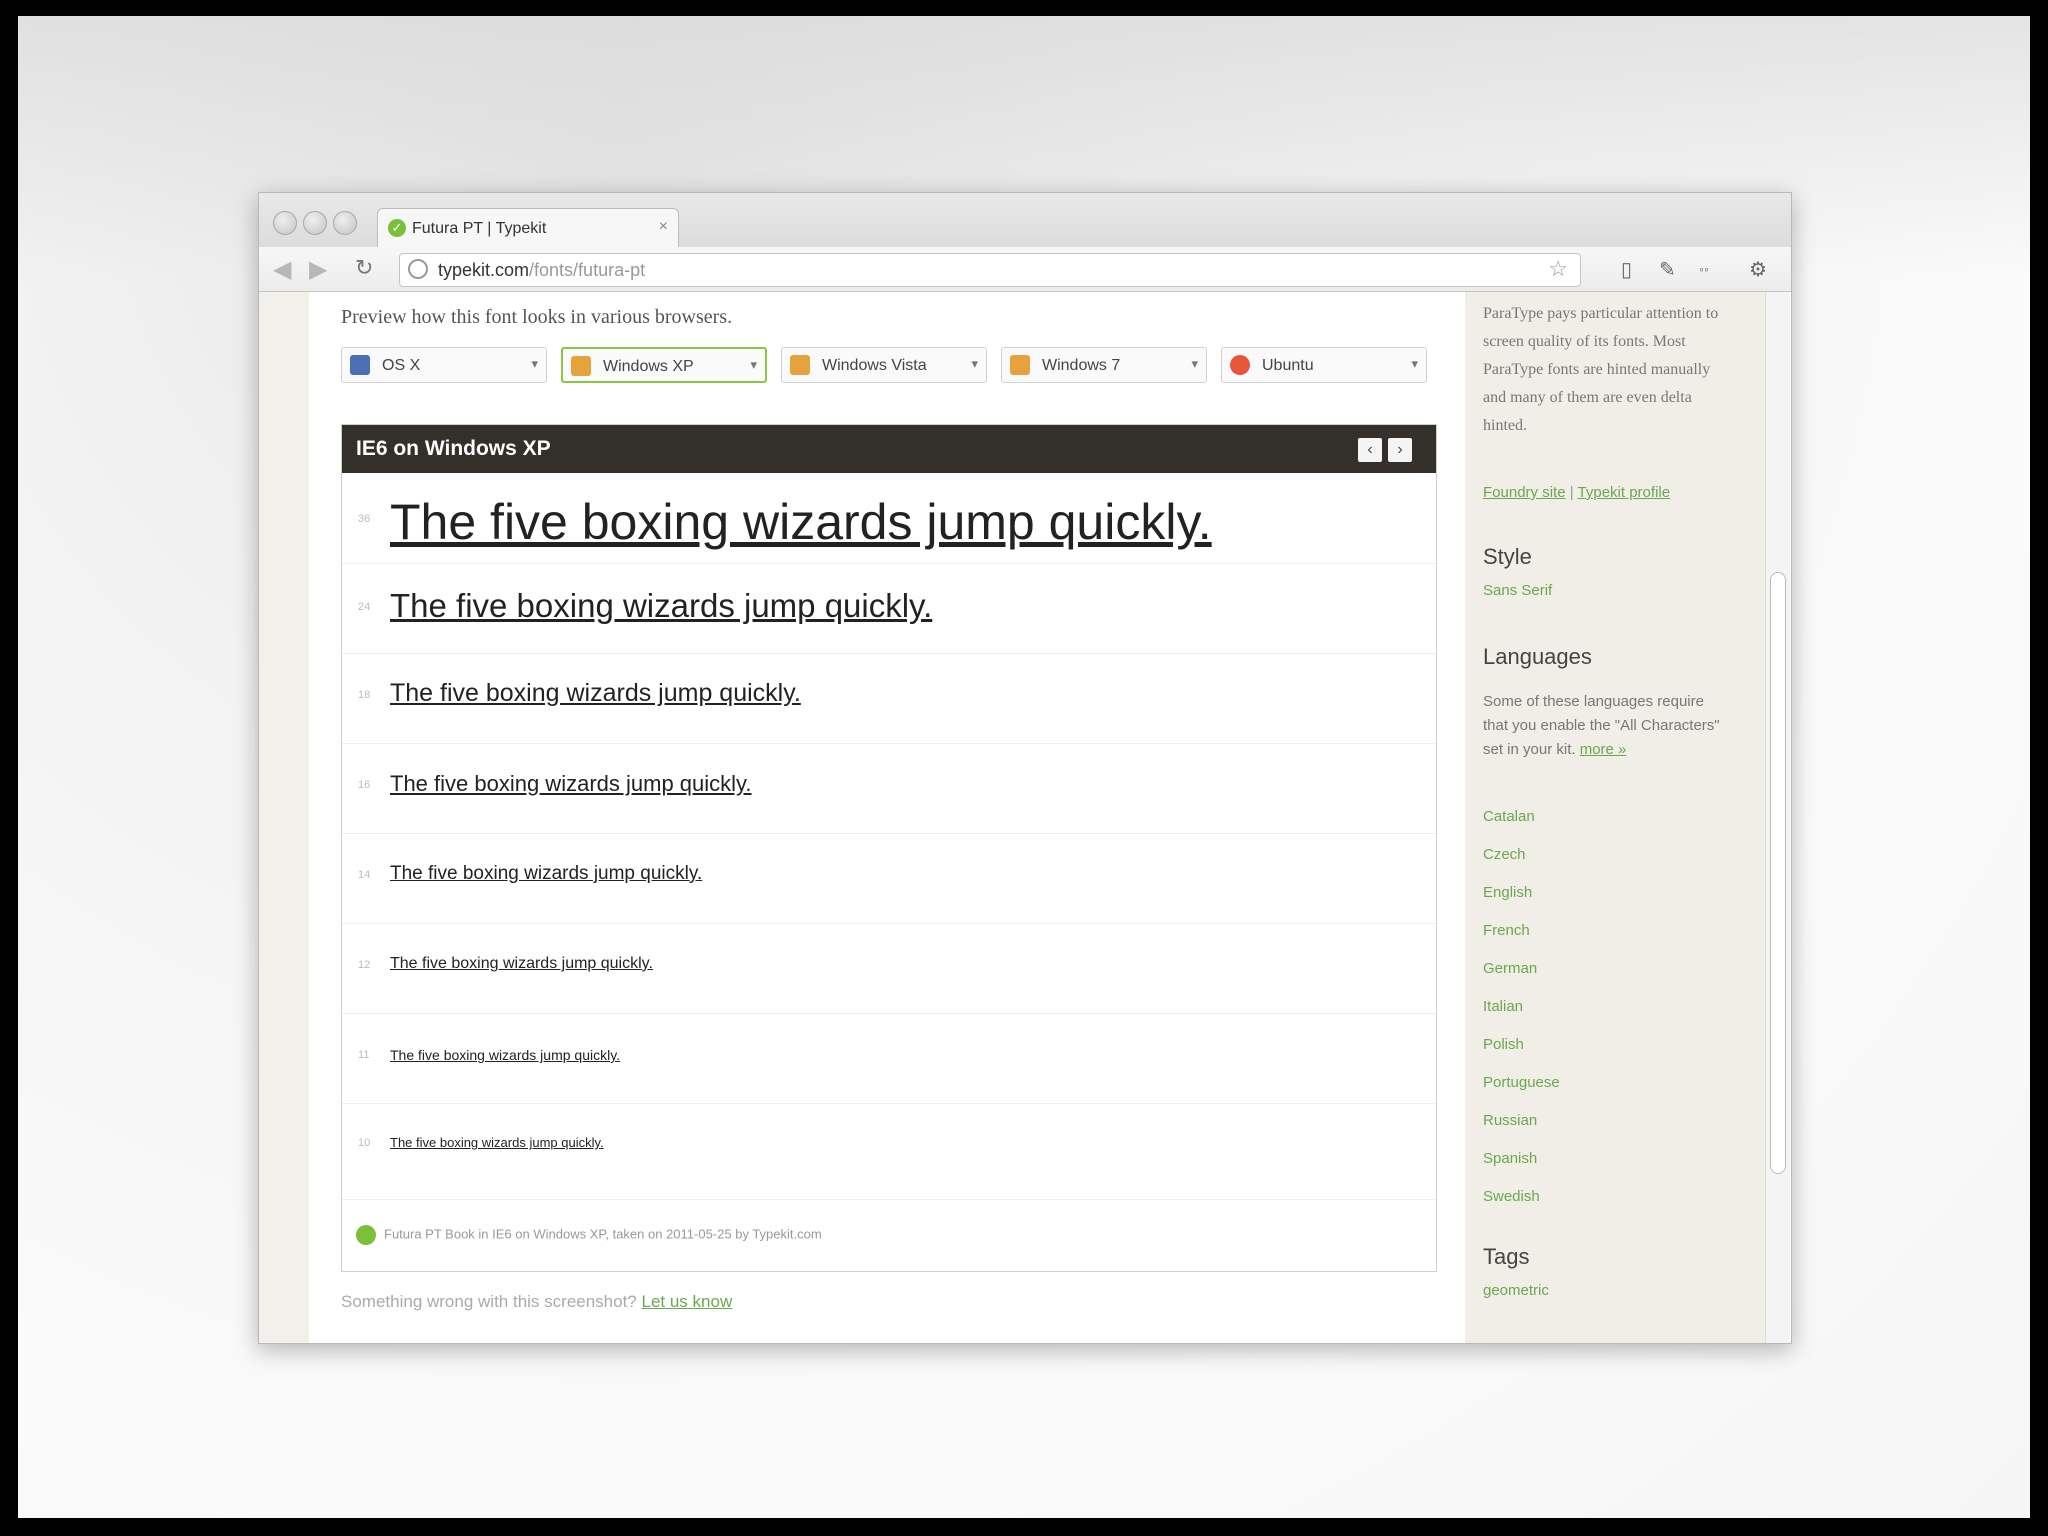 This screenshot has width=2048, height=1536. What do you see at coordinates (397, 228) in the screenshot?
I see `typekit-favicon-icon: ✓` at bounding box center [397, 228].